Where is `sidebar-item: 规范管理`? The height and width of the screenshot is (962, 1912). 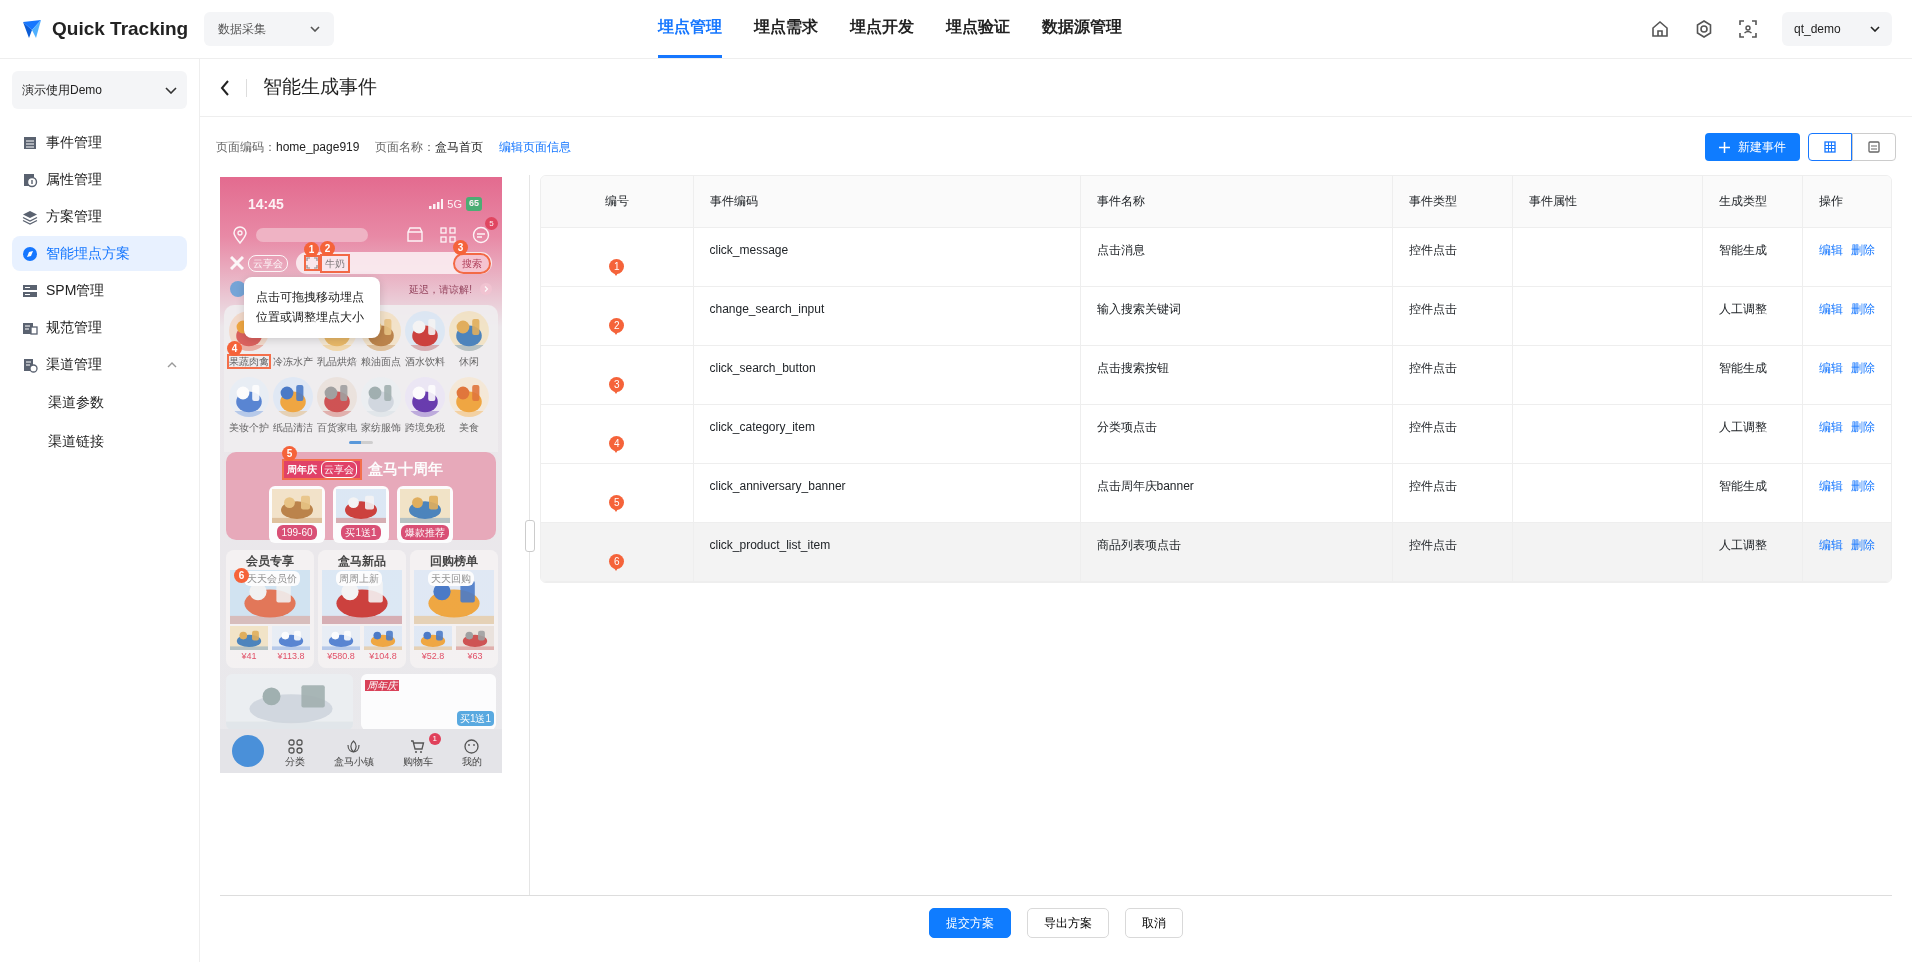 sidebar-item: 规范管理 is located at coordinates (99, 327).